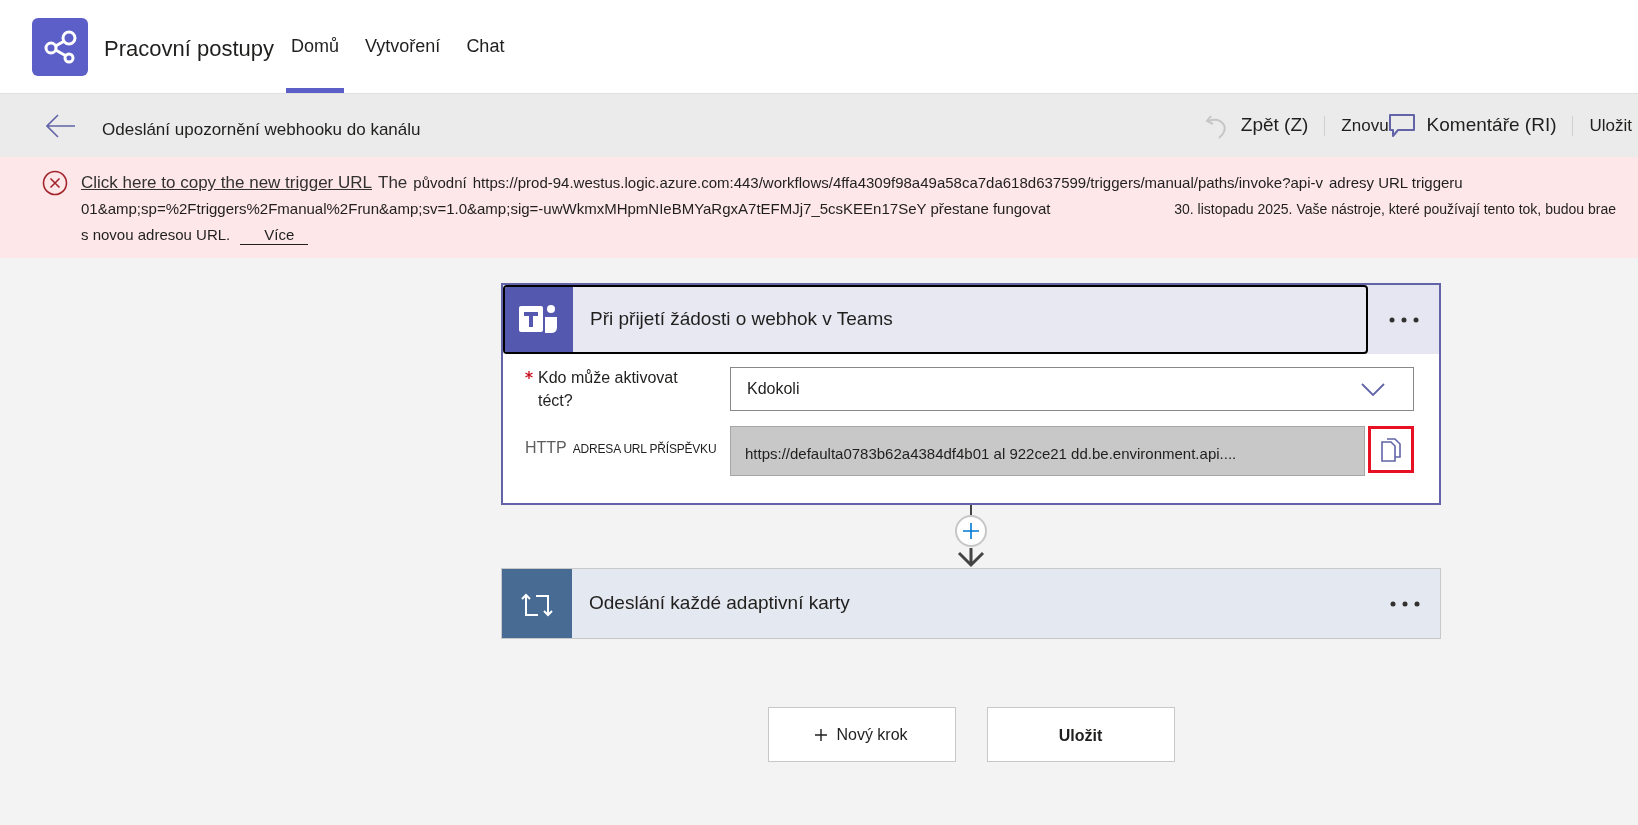 Image resolution: width=1638 pixels, height=825 pixels. What do you see at coordinates (608, 389) in the screenshot?
I see `field-label: Kdo může aktivovat téct?` at bounding box center [608, 389].